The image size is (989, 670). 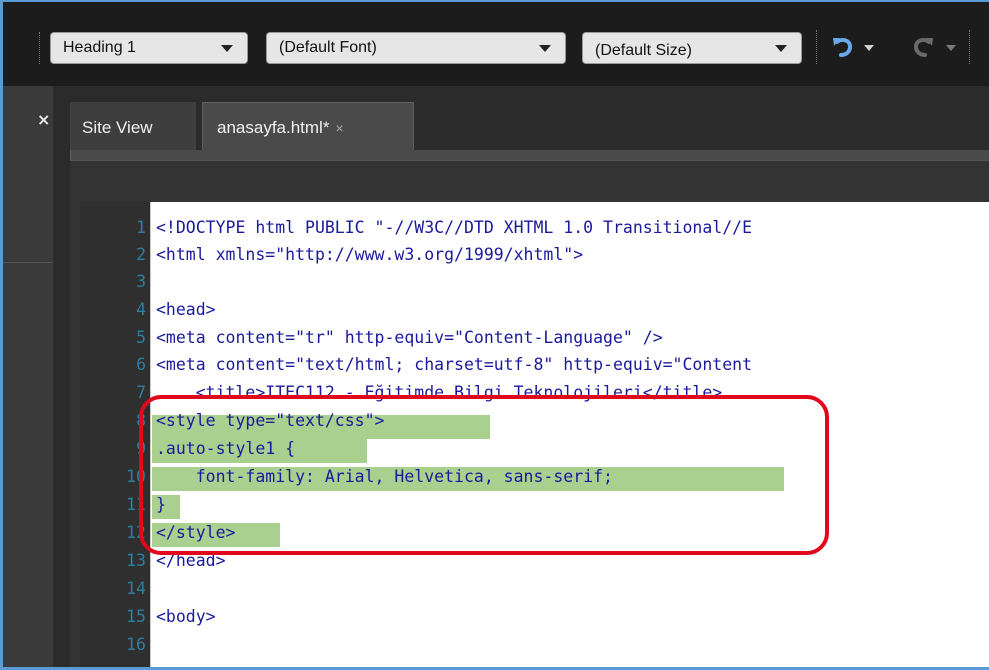 I want to click on tab-anasayfa: anasayfa.html* ×, so click(x=308, y=126).